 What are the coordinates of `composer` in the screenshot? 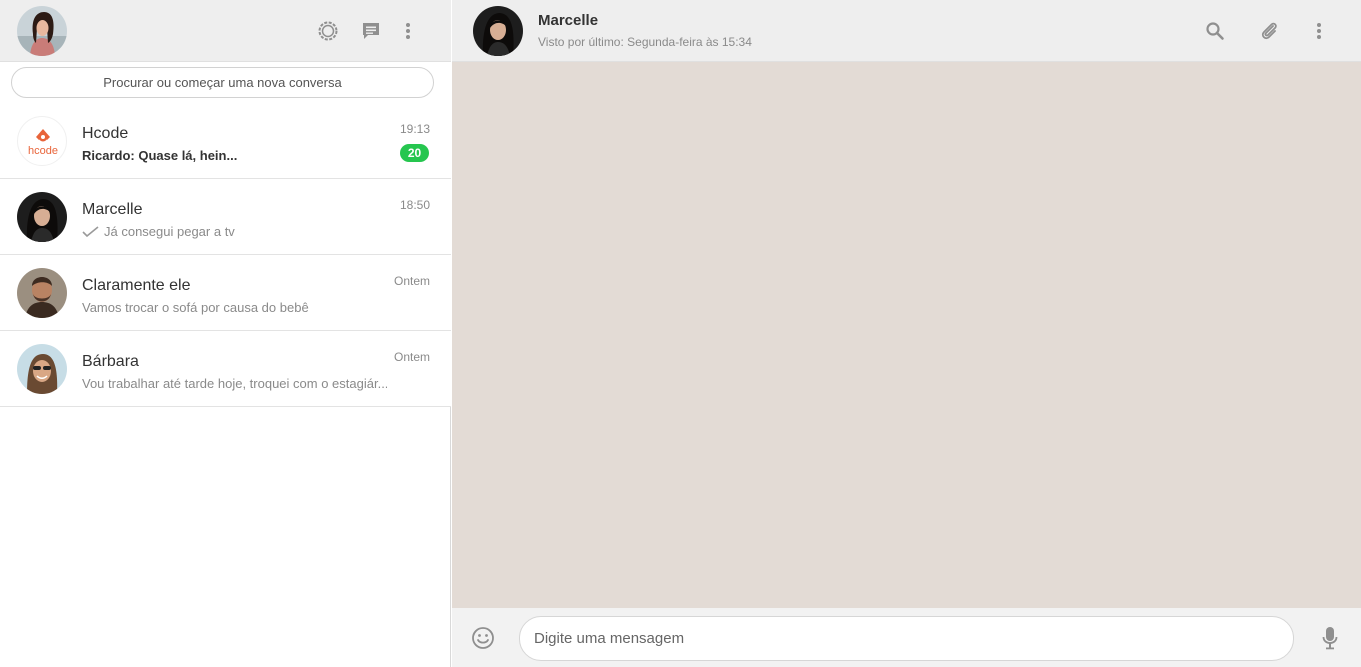 It's located at (906, 637).